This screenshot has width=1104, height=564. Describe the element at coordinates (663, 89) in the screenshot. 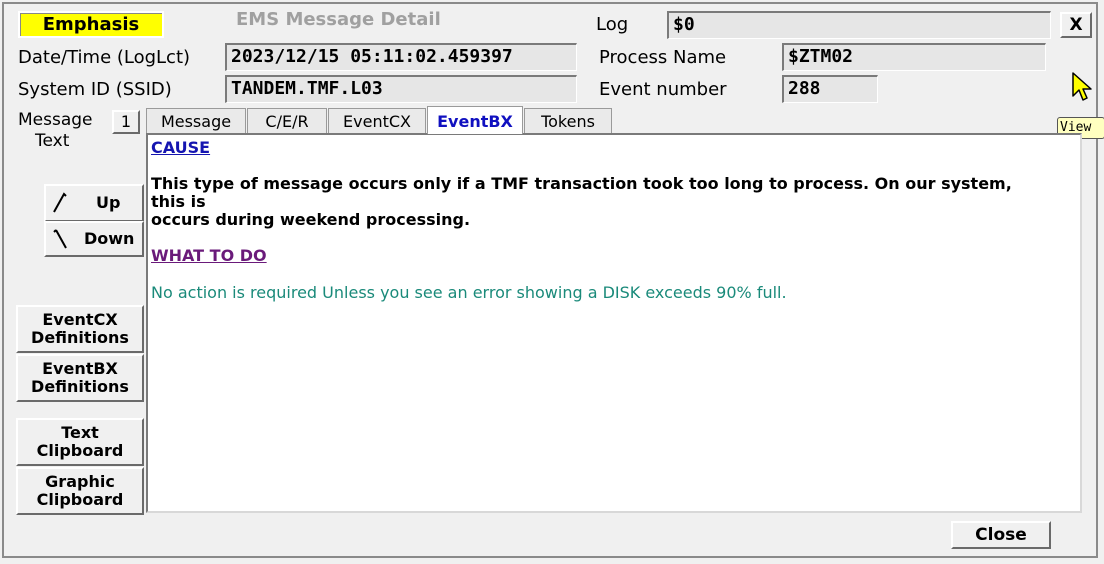

I see `event-number-label: Event number` at that location.